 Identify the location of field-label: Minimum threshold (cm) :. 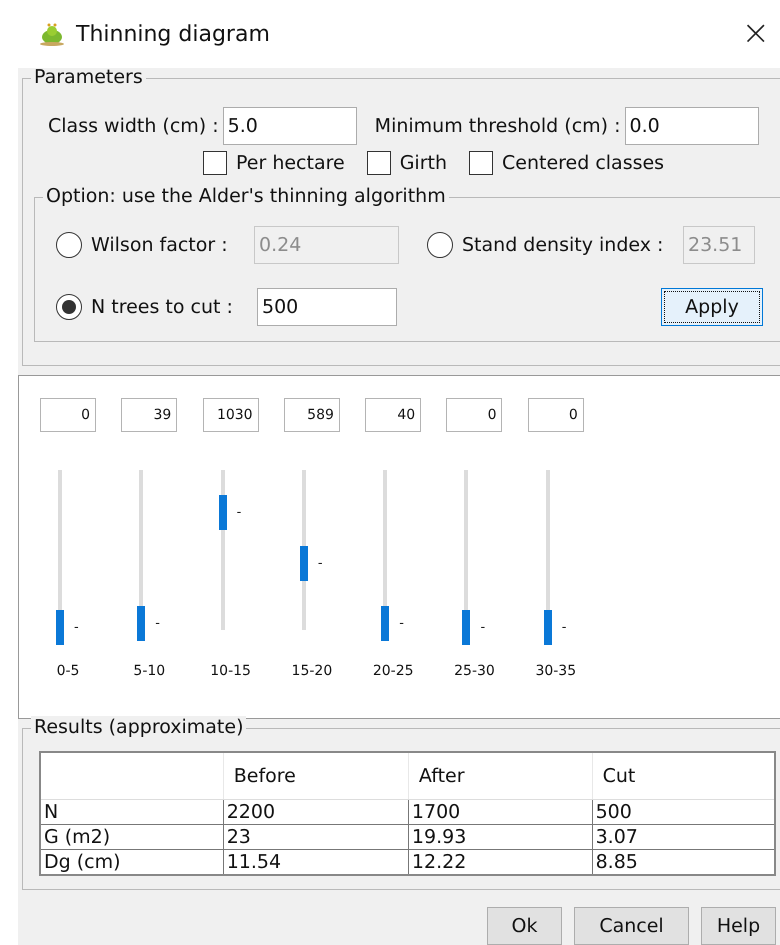
(497, 126).